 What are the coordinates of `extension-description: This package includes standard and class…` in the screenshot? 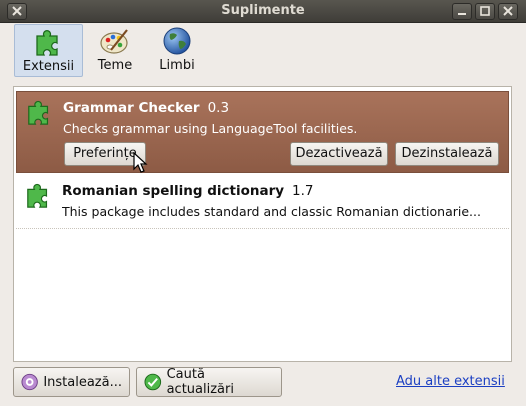 It's located at (271, 211).